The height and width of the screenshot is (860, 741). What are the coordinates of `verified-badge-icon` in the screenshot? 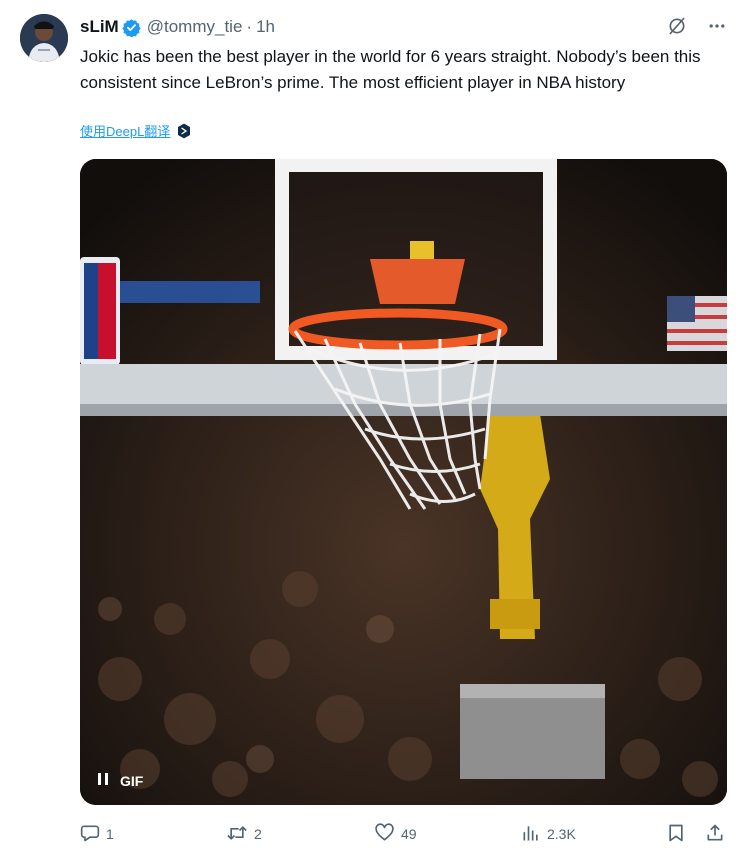 It's located at (131, 28).